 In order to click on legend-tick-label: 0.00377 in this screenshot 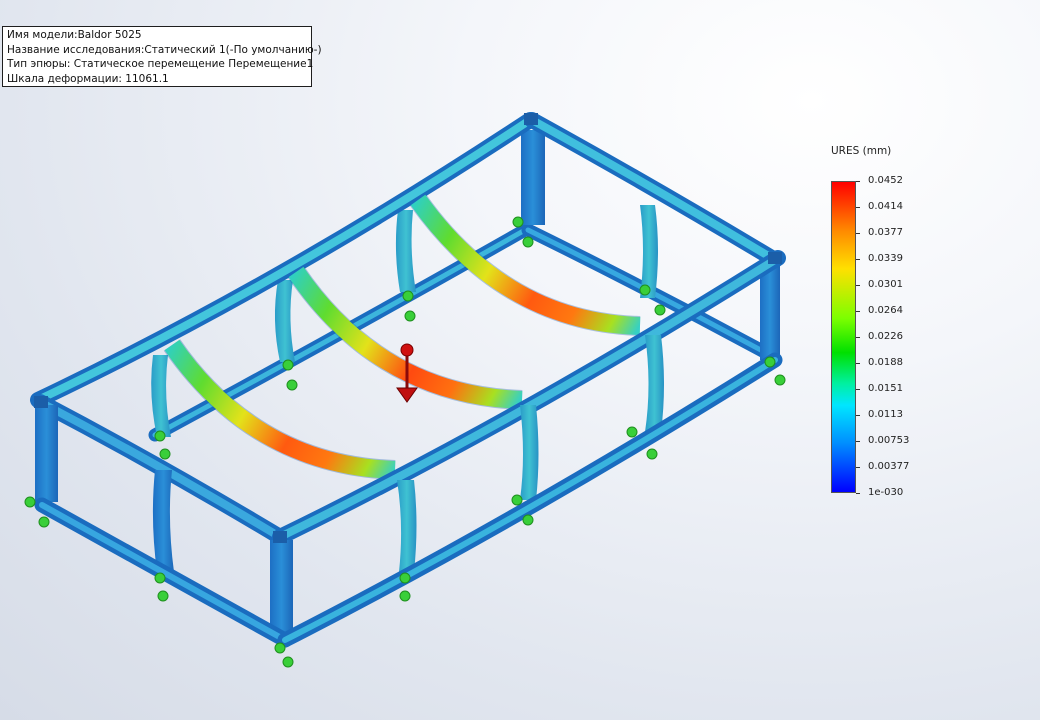, I will do `click(889, 466)`.